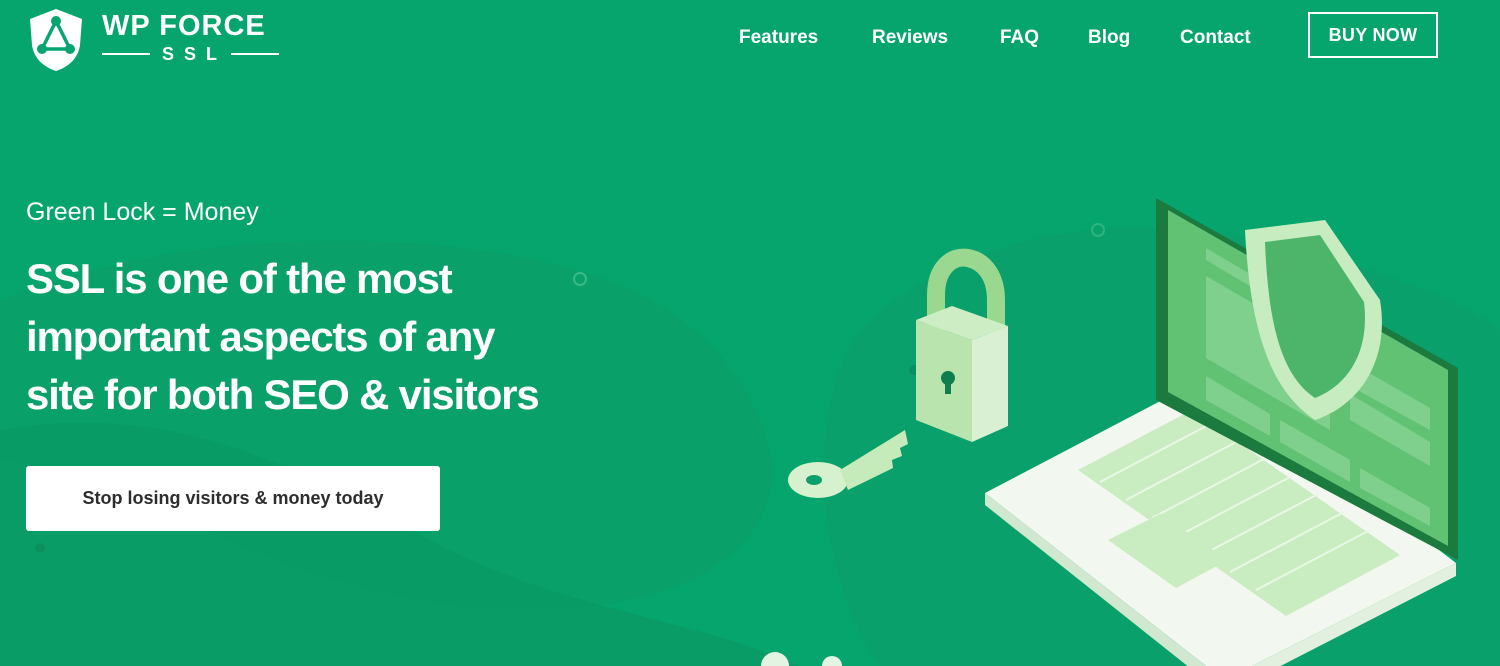  I want to click on buy-now-button: BUY NOW, so click(1373, 35).